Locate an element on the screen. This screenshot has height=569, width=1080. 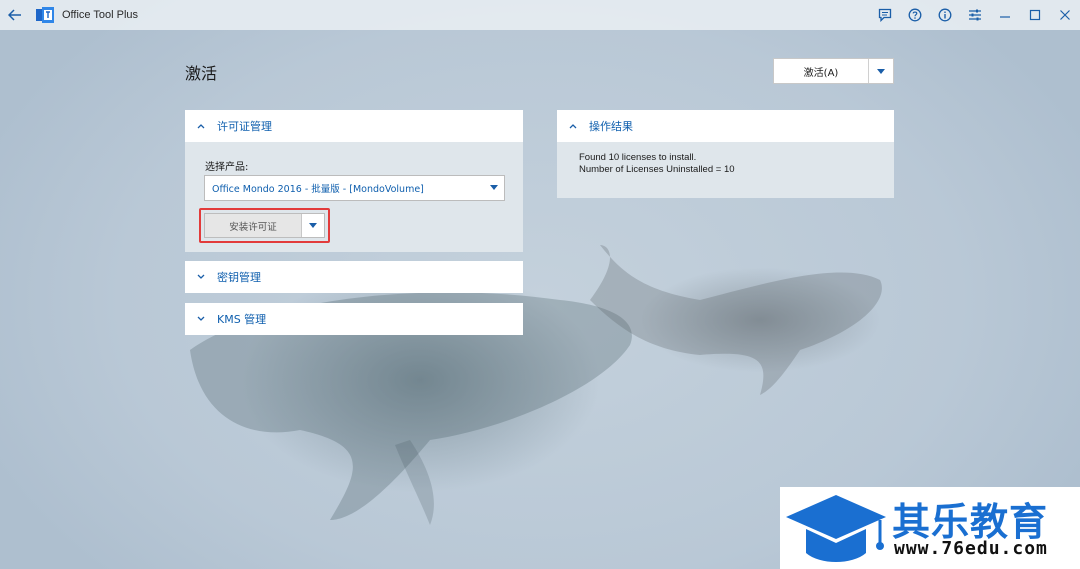
install-license-dropdown-button is located at coordinates (313, 225).